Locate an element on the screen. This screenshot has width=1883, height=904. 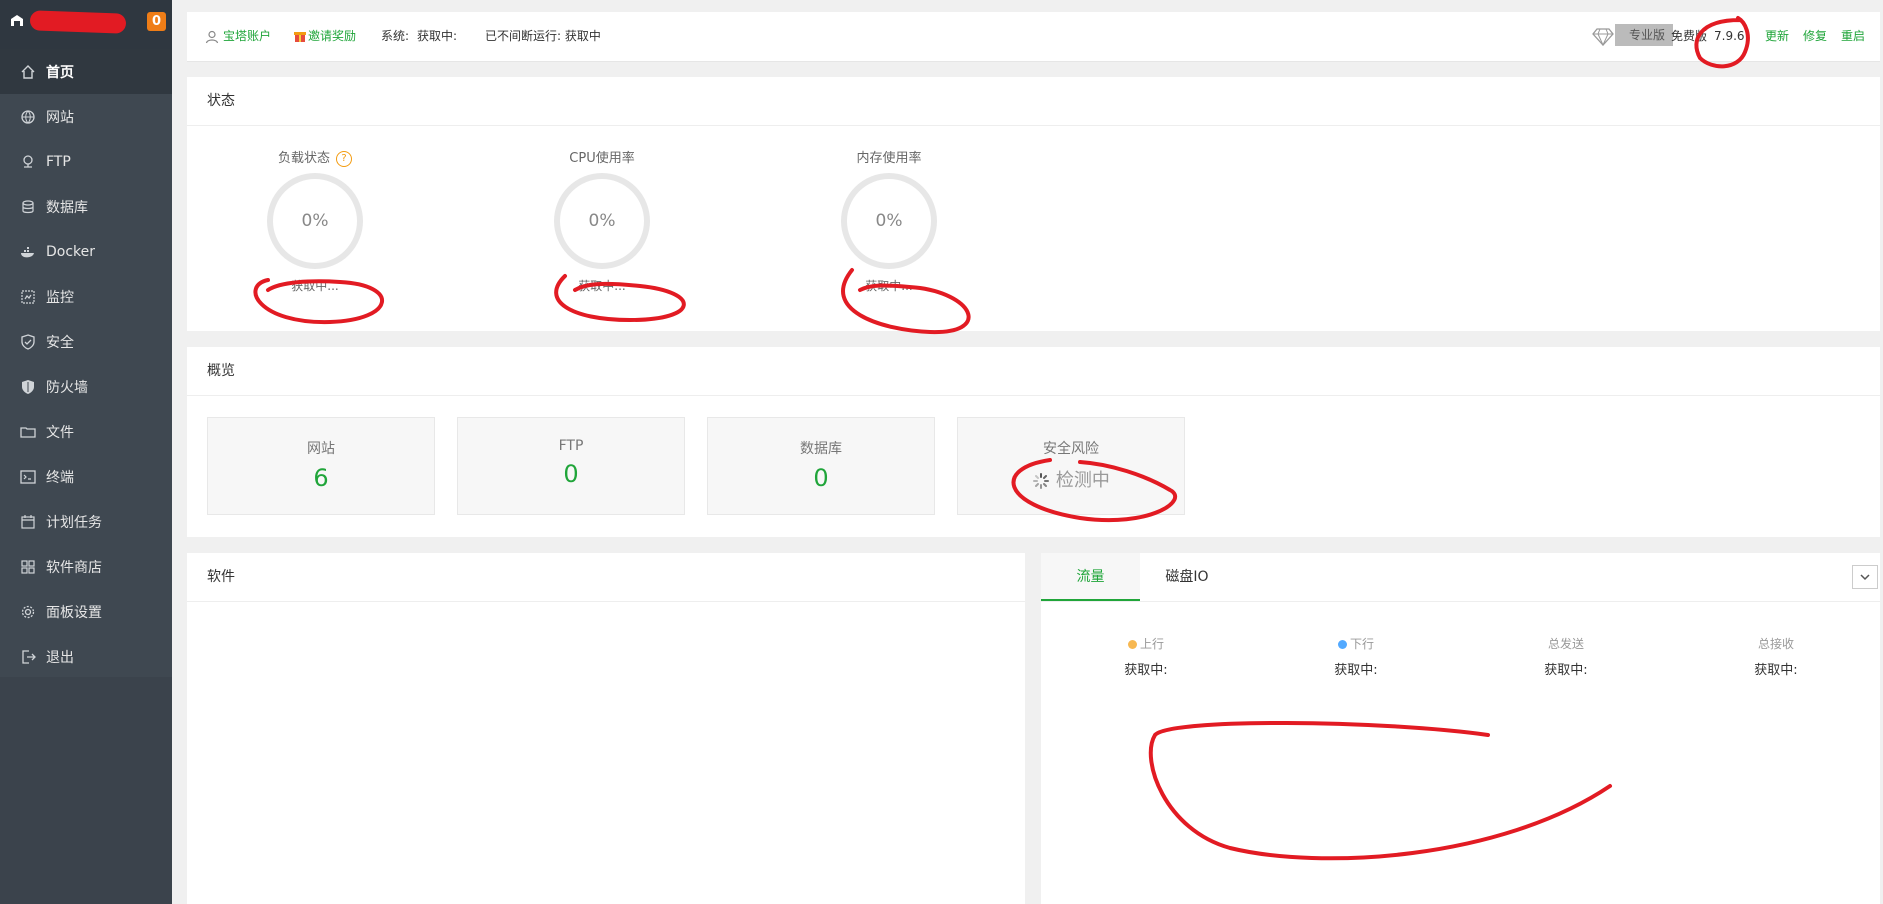
sidebar-item-13: 退出 is located at coordinates (86, 656).